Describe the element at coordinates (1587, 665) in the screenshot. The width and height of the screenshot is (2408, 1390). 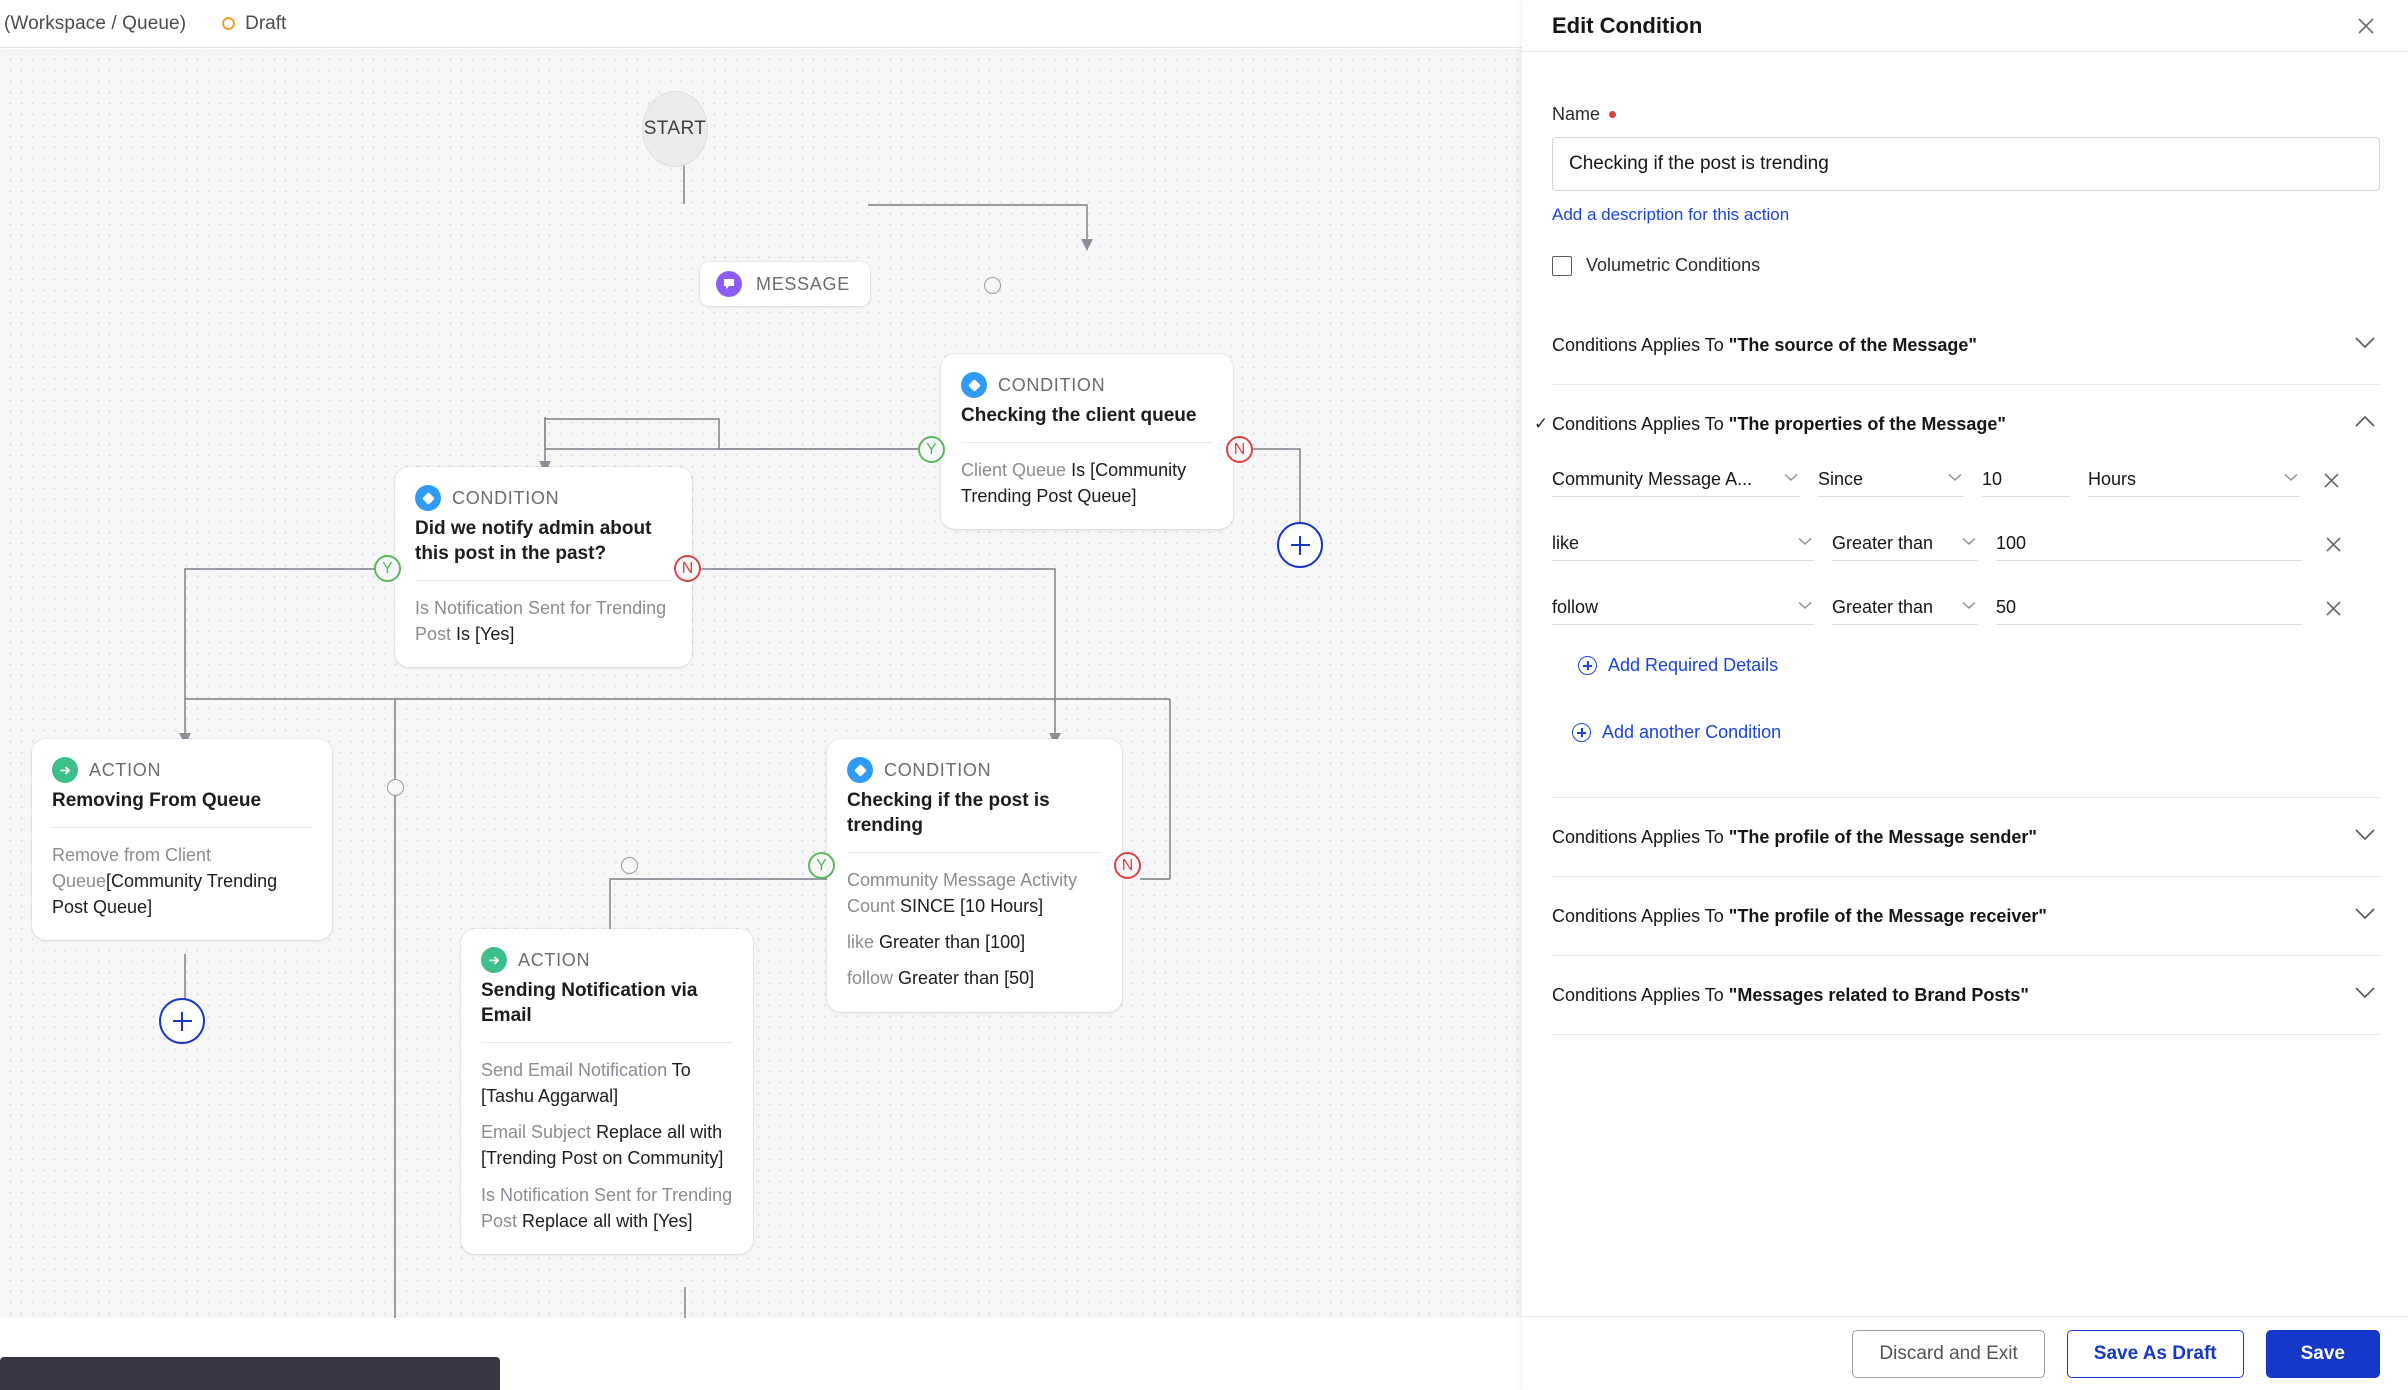
I see `plus-circle-icon` at that location.